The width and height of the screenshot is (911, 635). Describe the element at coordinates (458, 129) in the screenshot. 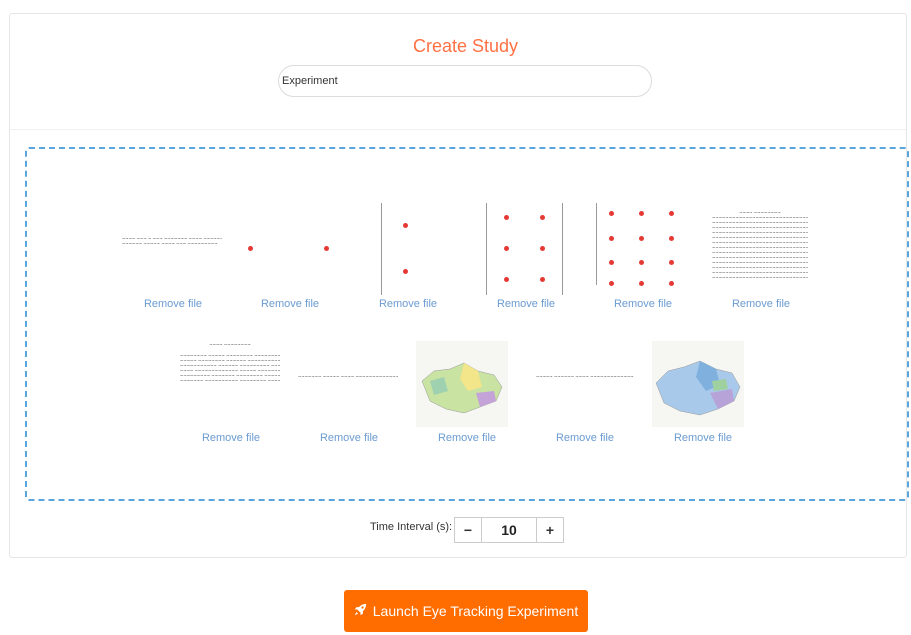

I see `divider` at that location.